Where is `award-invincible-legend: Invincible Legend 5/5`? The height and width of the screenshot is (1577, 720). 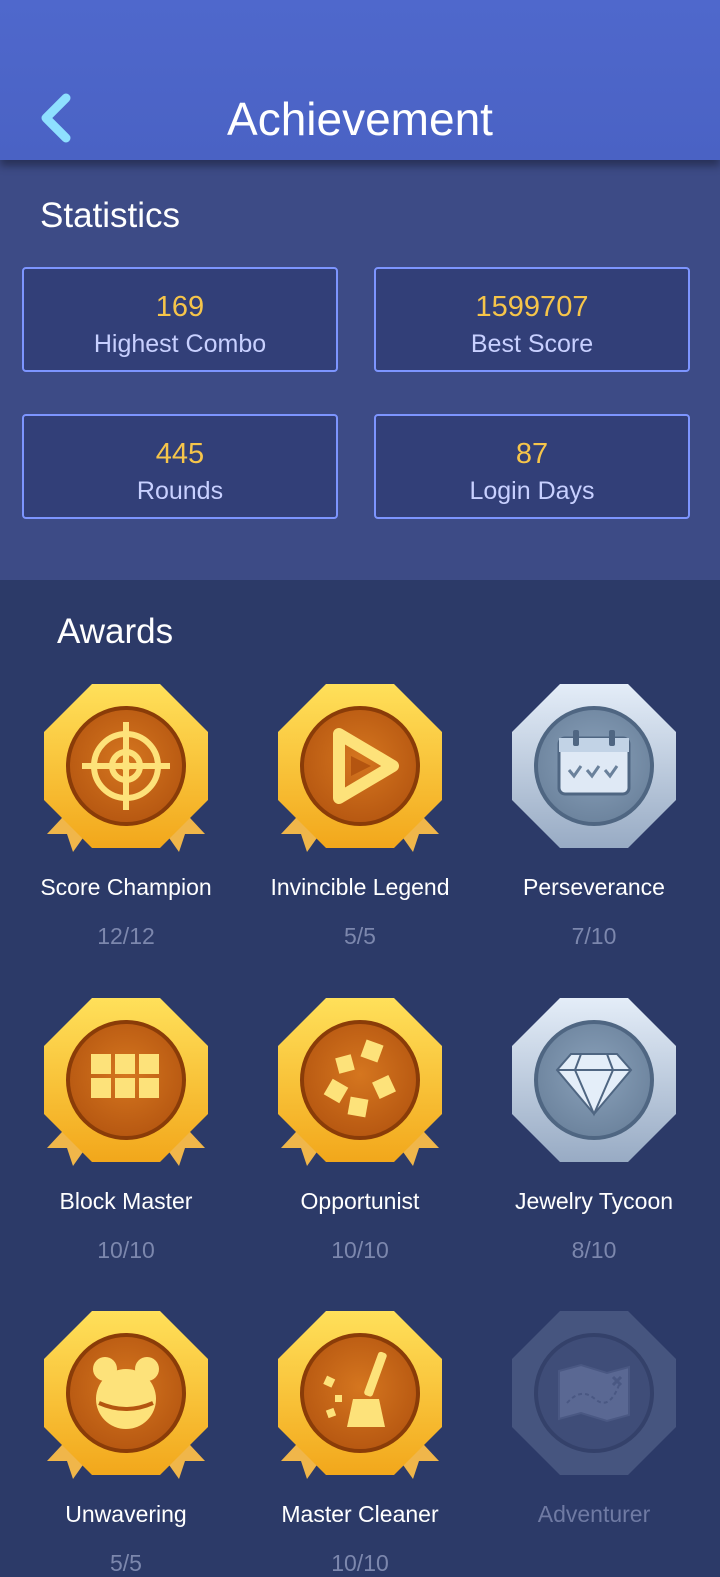 award-invincible-legend: Invincible Legend 5/5 is located at coordinates (360, 817).